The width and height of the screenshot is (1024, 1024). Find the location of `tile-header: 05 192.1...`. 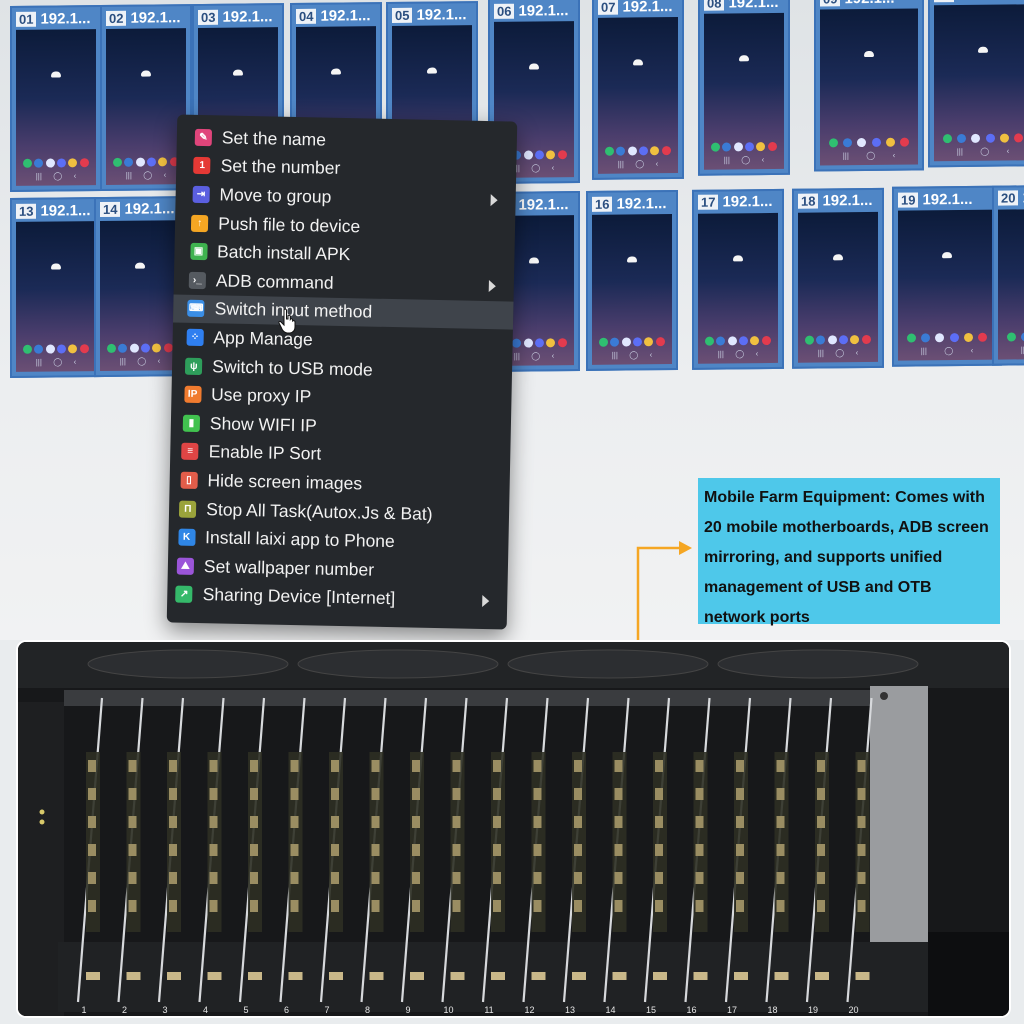

tile-header: 05 192.1... is located at coordinates (432, 14).